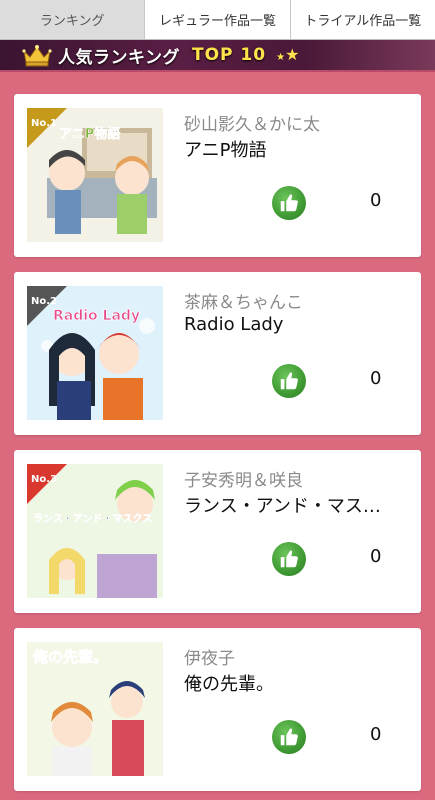 The width and height of the screenshot is (435, 800). I want to click on tab-regular-works: レギュラー作品一覧, so click(218, 19).